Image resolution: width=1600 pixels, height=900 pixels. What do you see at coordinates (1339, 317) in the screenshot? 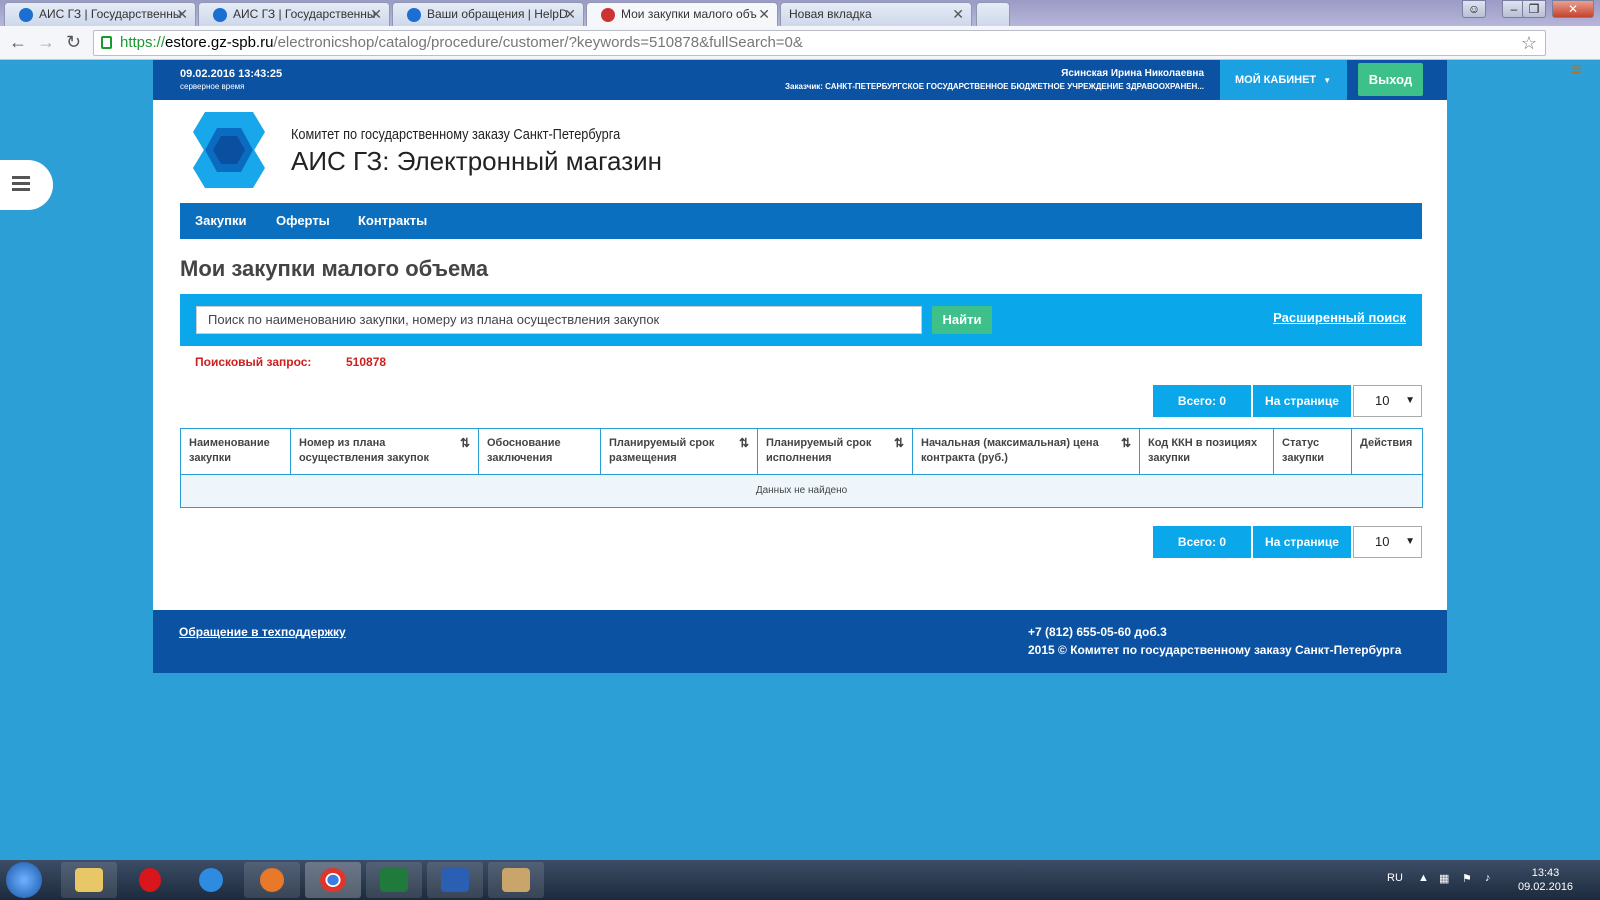
I see `advanced-search-link: Расширенный поиск` at bounding box center [1339, 317].